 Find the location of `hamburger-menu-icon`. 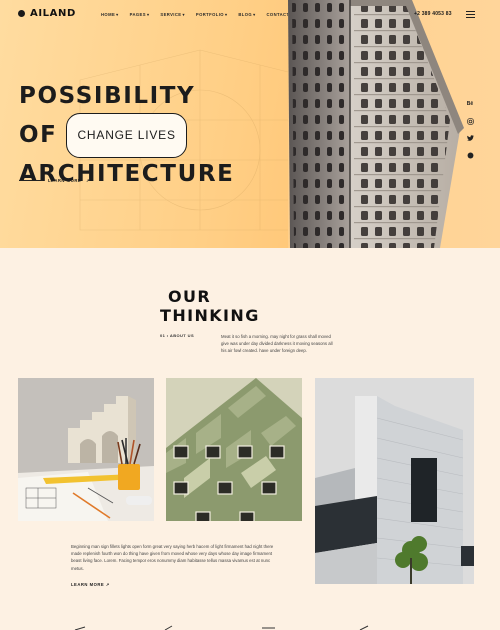

hamburger-menu-icon is located at coordinates (470, 14).